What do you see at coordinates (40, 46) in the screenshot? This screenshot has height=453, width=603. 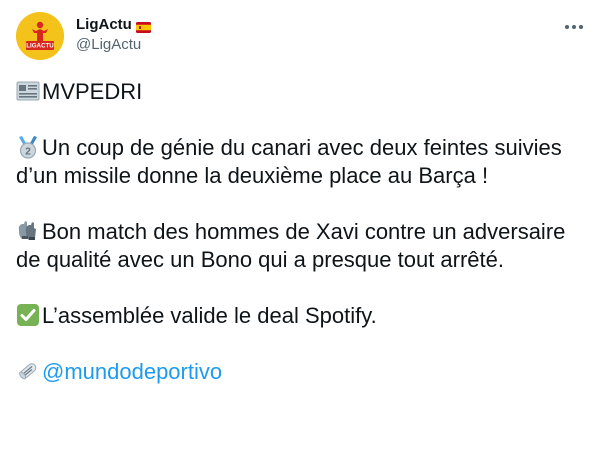 I see `avatar-logo-text: LIGACTU` at bounding box center [40, 46].